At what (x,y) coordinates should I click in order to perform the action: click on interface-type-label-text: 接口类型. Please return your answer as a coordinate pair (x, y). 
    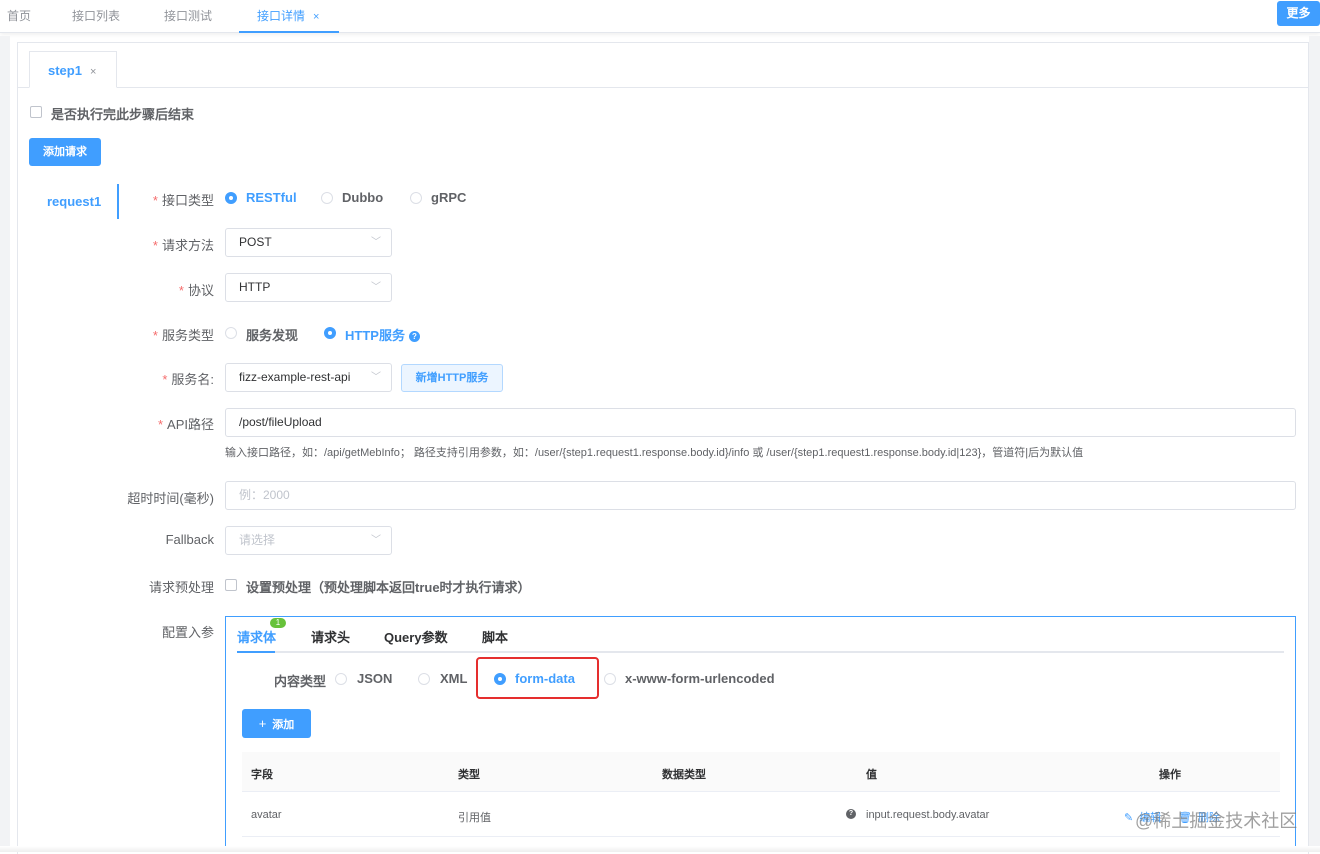
    Looking at the image, I should click on (188, 200).